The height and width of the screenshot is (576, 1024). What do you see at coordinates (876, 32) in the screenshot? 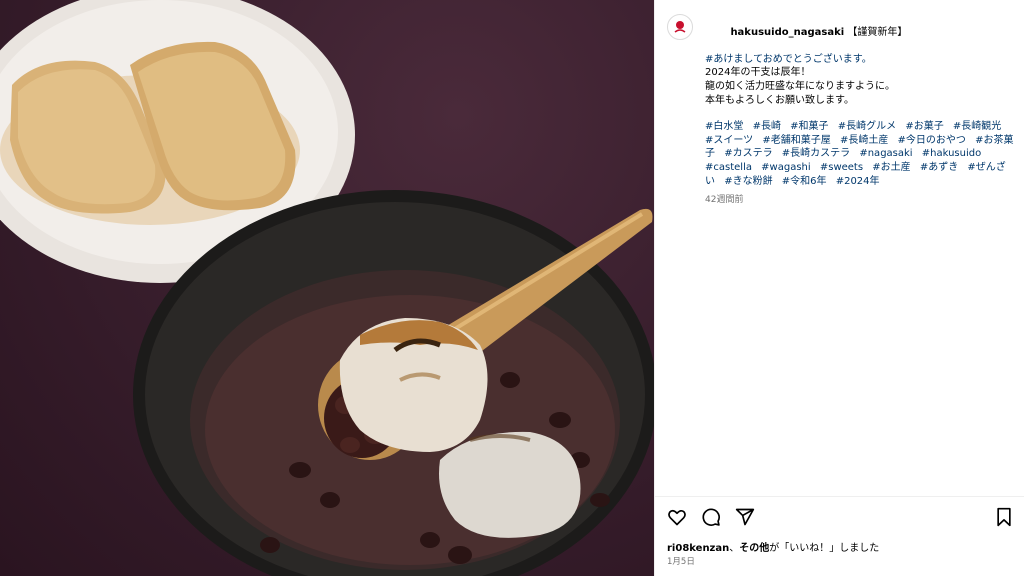
I see `caption-title: 【謹賀新年】` at bounding box center [876, 32].